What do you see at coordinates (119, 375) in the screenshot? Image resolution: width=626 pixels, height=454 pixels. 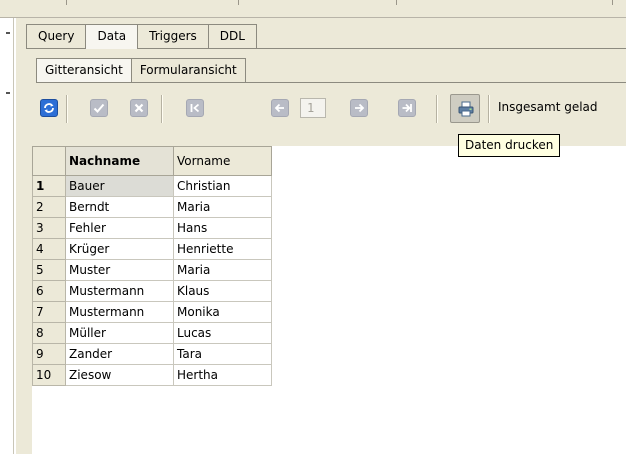 I see `cell-nachname: Ziesow` at bounding box center [119, 375].